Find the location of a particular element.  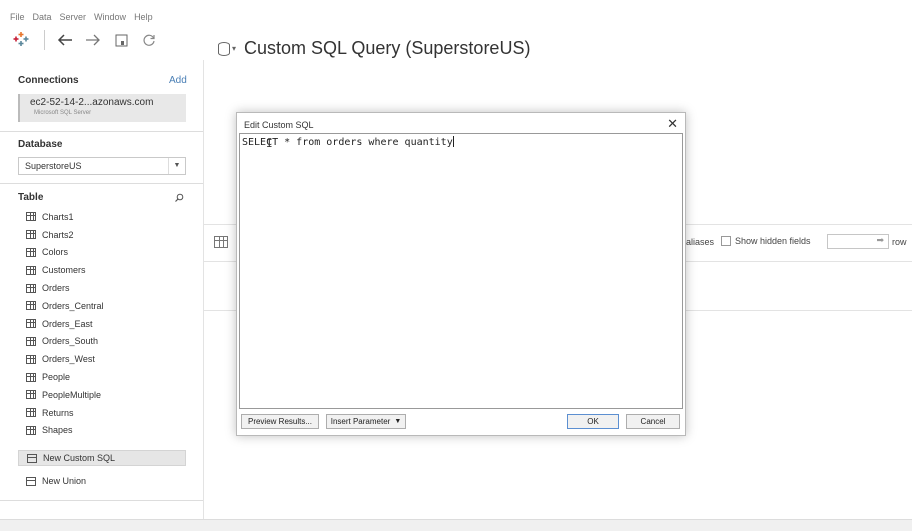

grid-view-icon is located at coordinates (221, 242).